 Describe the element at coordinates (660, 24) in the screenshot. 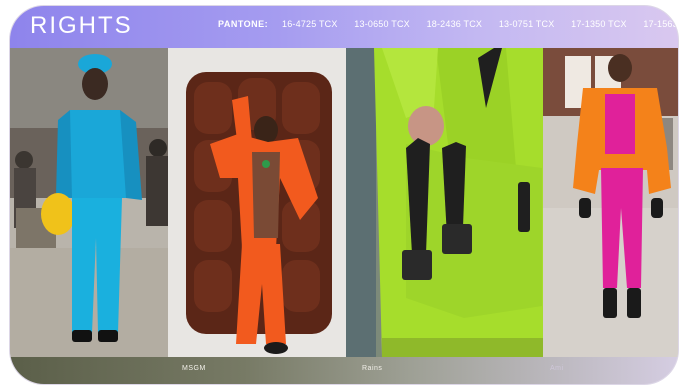

I see `pantone-code: 17-1563 TCX` at that location.